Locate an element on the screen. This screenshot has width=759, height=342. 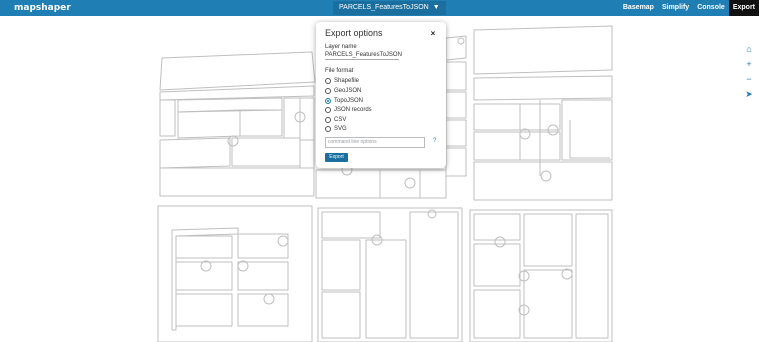
caret-down-icon: ▼ is located at coordinates (436, 7).